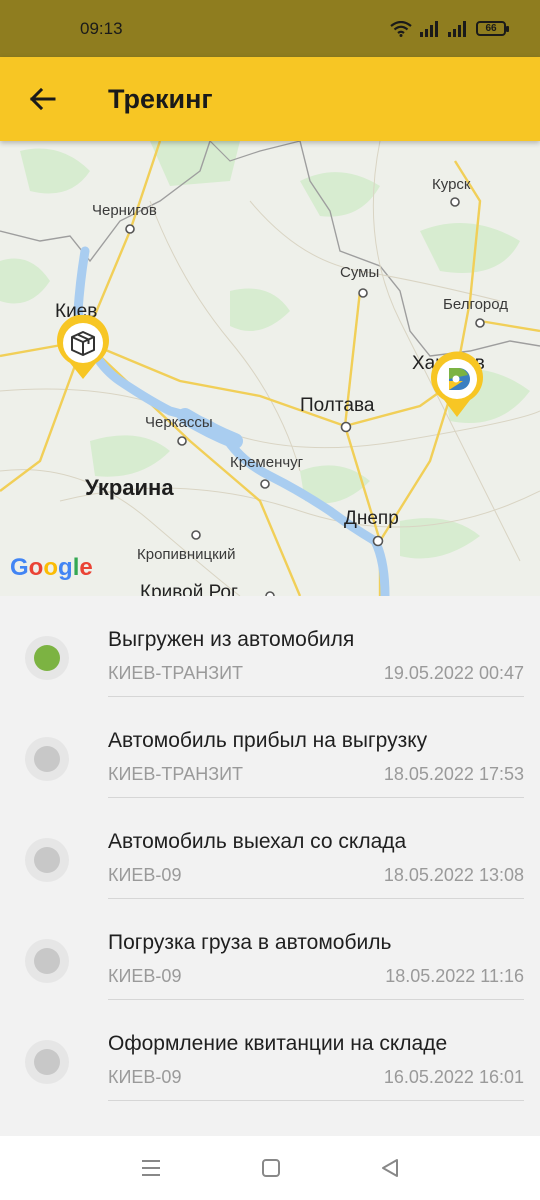 Image resolution: width=540 pixels, height=1200 pixels. Describe the element at coordinates (179, 422) in the screenshot. I see `map-label-cherkassy: Черкассы` at that location.